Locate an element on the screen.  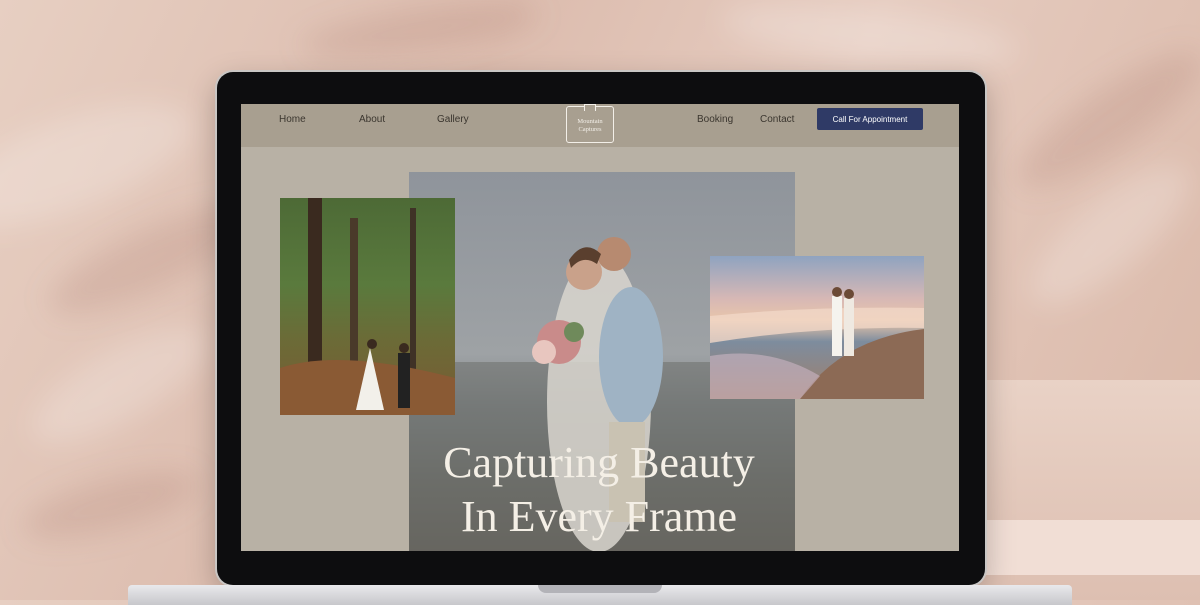
site-logo: Mountain Captures is located at coordinates (590, 123).